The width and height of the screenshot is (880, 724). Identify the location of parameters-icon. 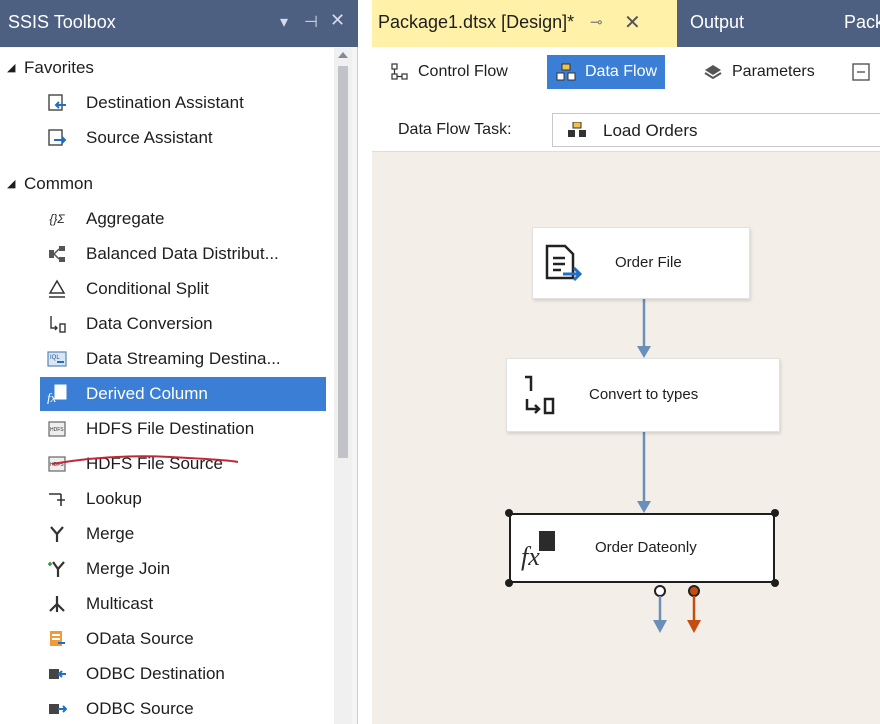
(713, 72).